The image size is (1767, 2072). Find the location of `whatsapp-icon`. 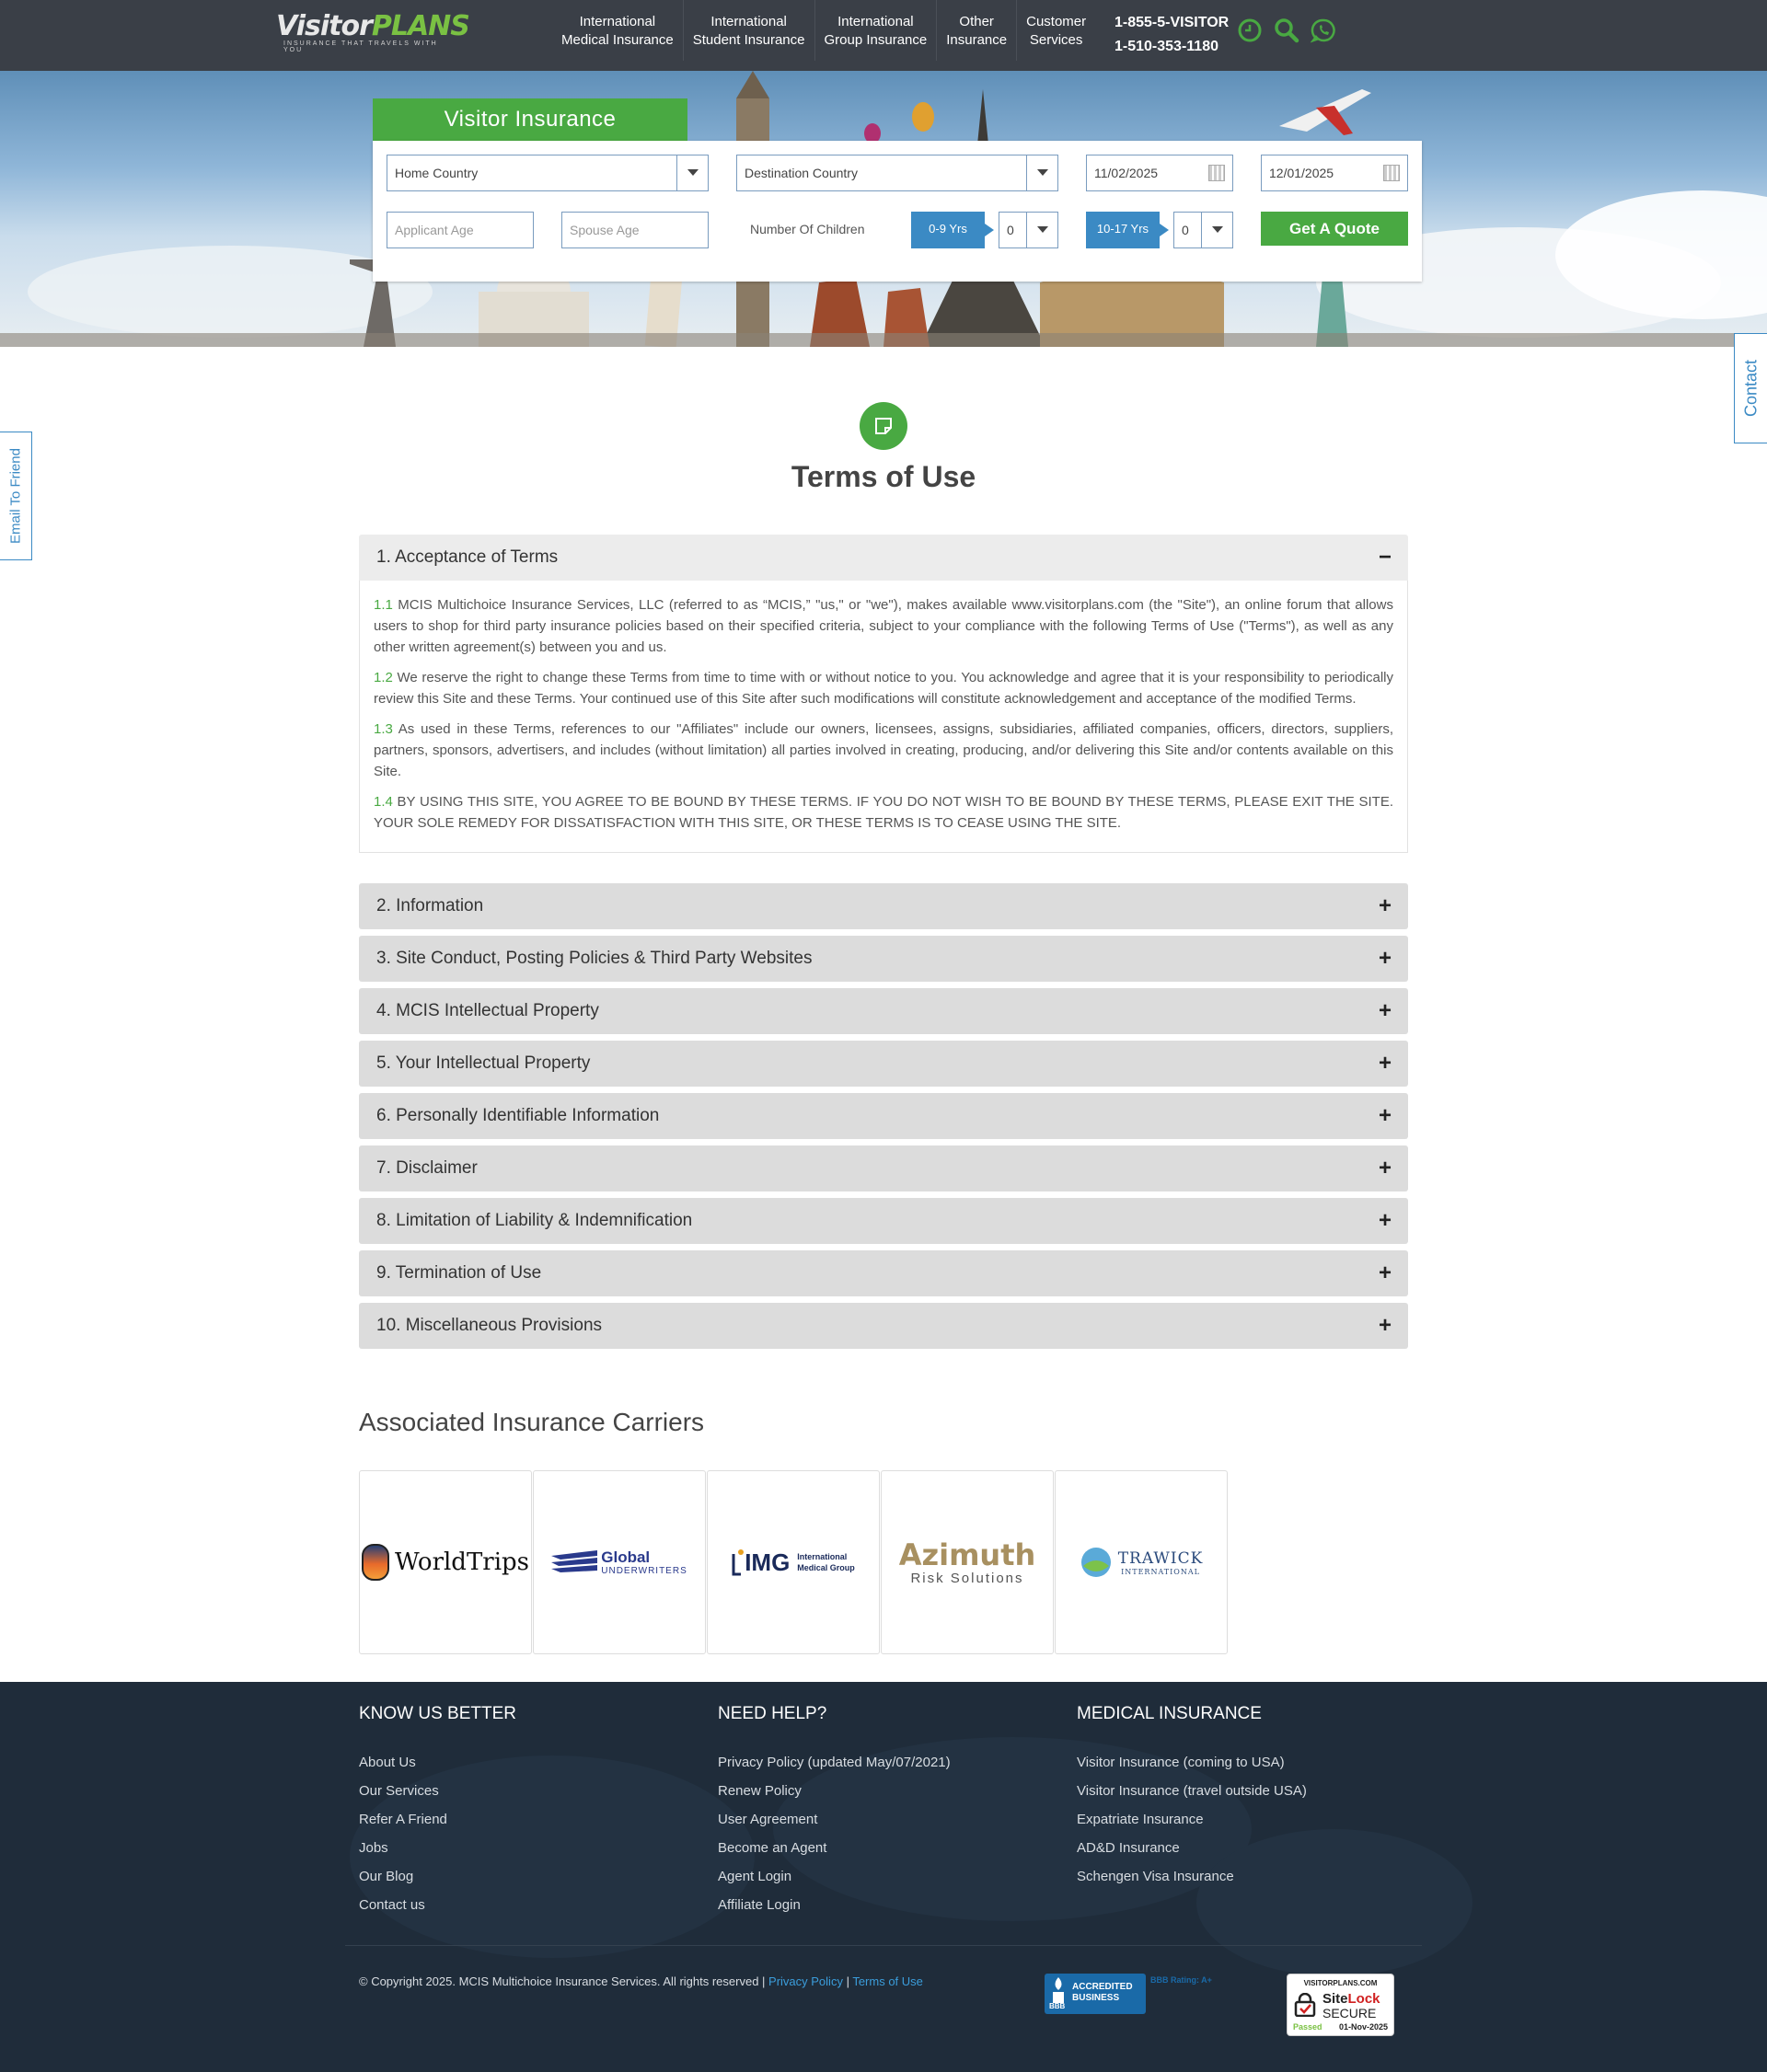

whatsapp-icon is located at coordinates (1323, 30).